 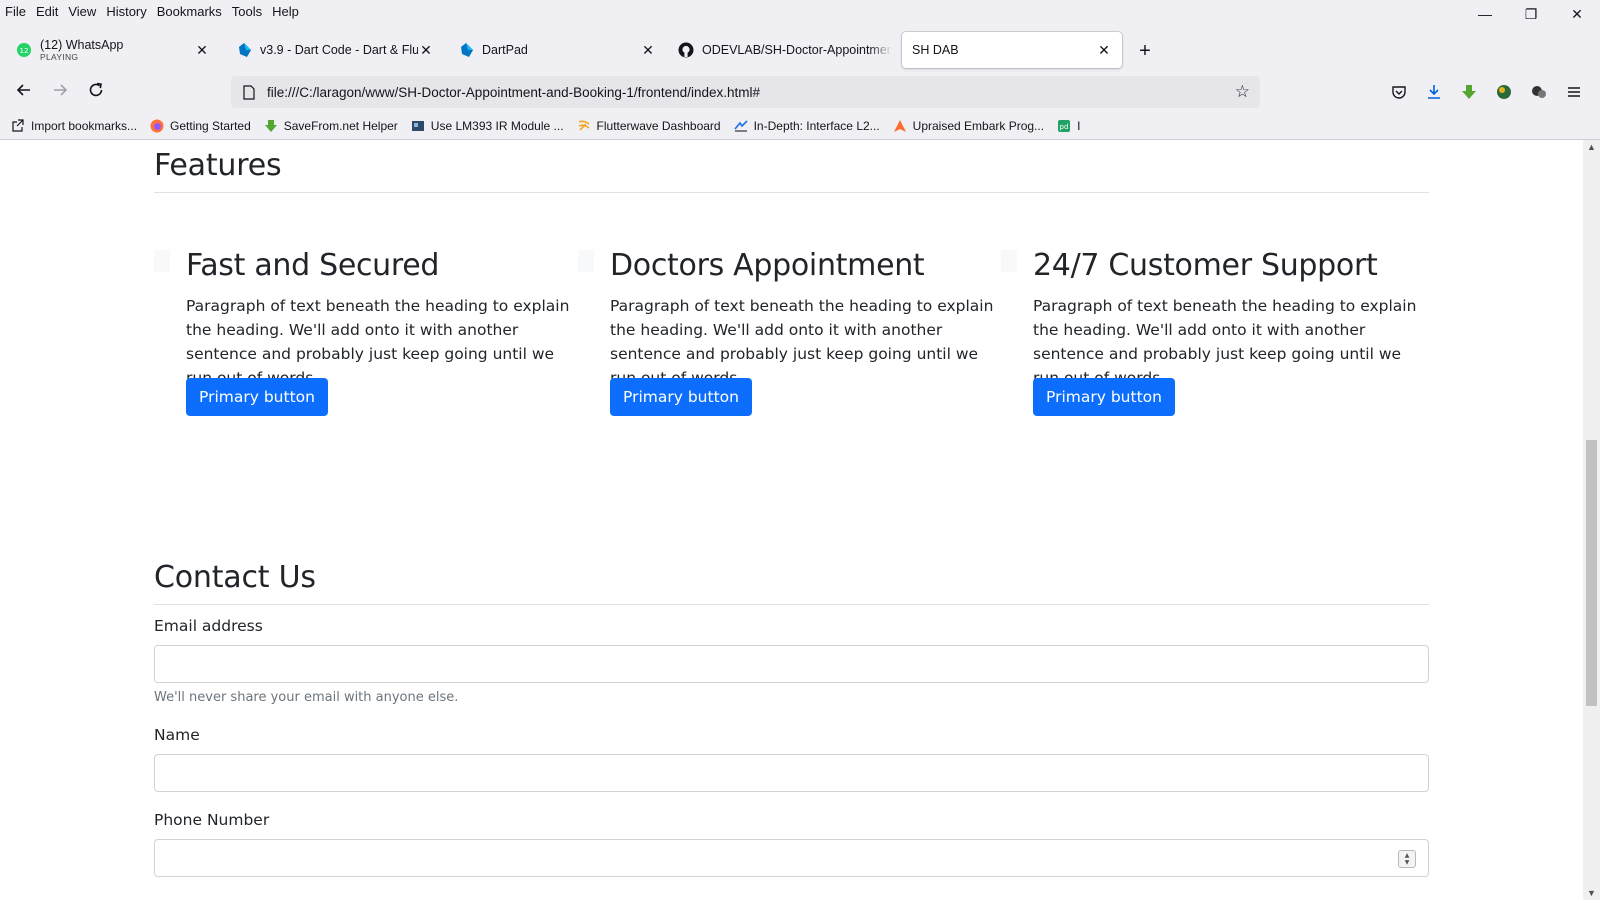 What do you see at coordinates (1539, 92) in the screenshot?
I see `extension-icon` at bounding box center [1539, 92].